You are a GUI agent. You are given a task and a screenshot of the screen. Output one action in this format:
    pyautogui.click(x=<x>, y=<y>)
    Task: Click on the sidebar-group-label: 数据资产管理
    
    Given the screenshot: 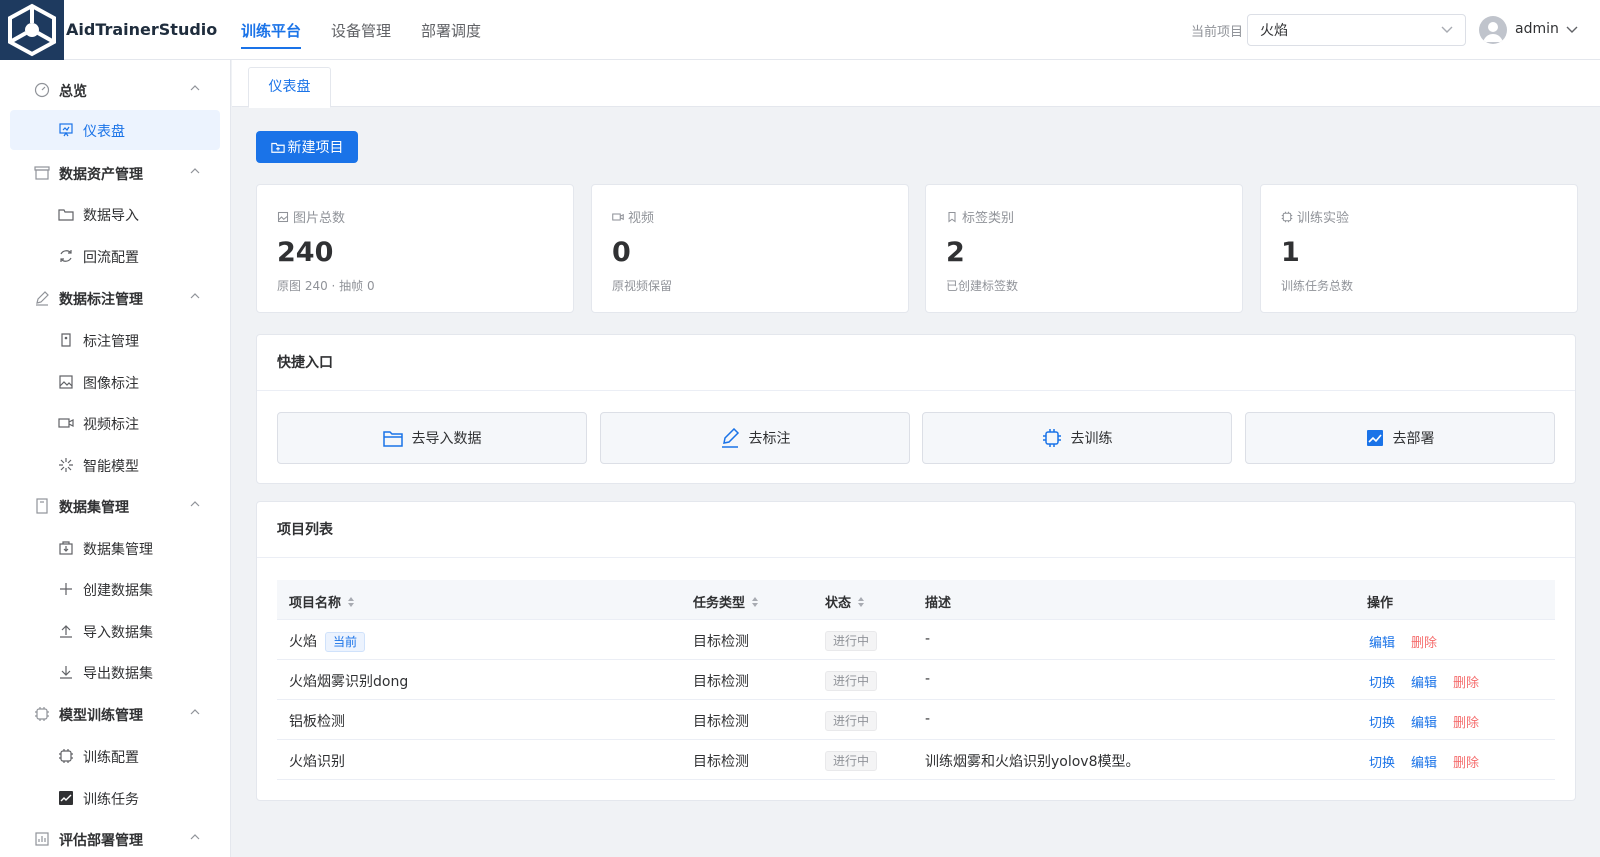 What is the action you would take?
    pyautogui.click(x=101, y=175)
    